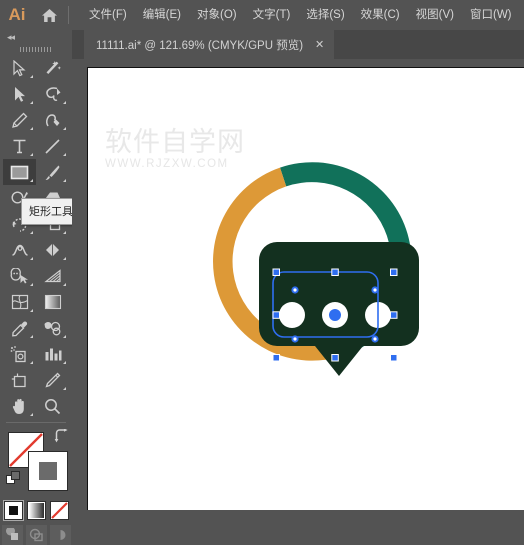 The height and width of the screenshot is (545, 524). Describe the element at coordinates (52, 146) in the screenshot. I see `tool-line-segment-tool` at that location.